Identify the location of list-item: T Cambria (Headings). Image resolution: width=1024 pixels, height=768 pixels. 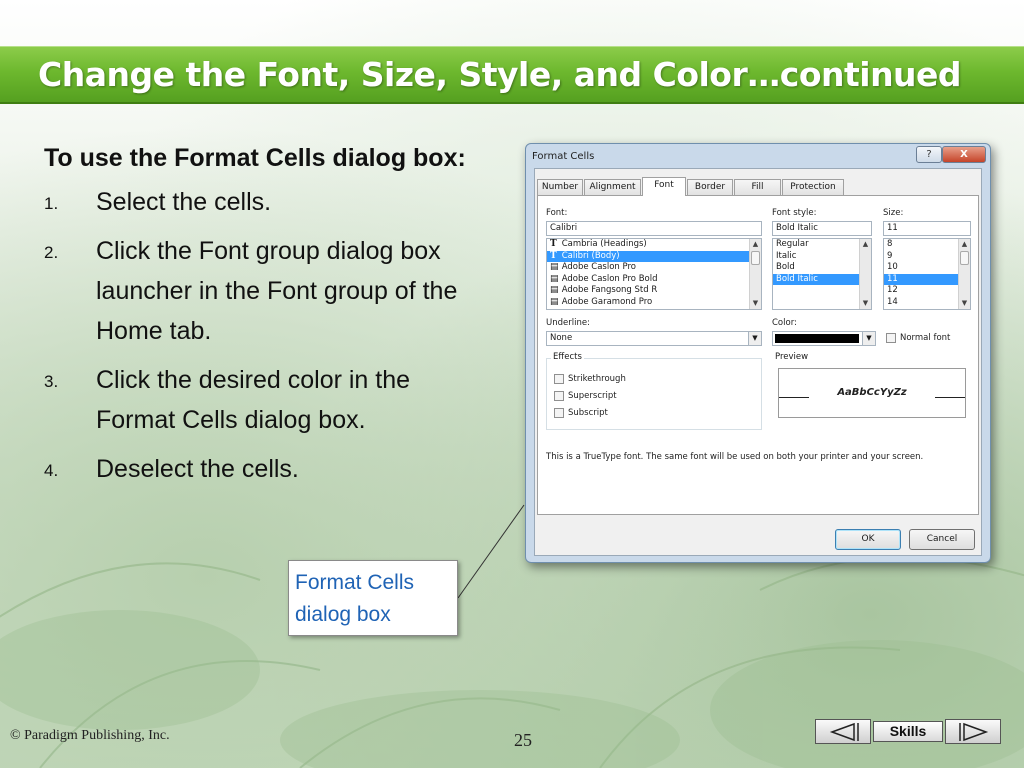
(654, 245).